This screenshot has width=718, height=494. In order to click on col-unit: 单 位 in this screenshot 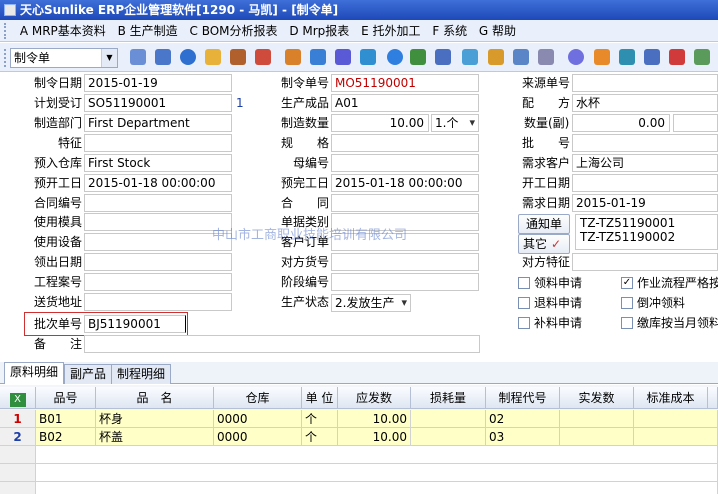, I will do `click(320, 398)`.